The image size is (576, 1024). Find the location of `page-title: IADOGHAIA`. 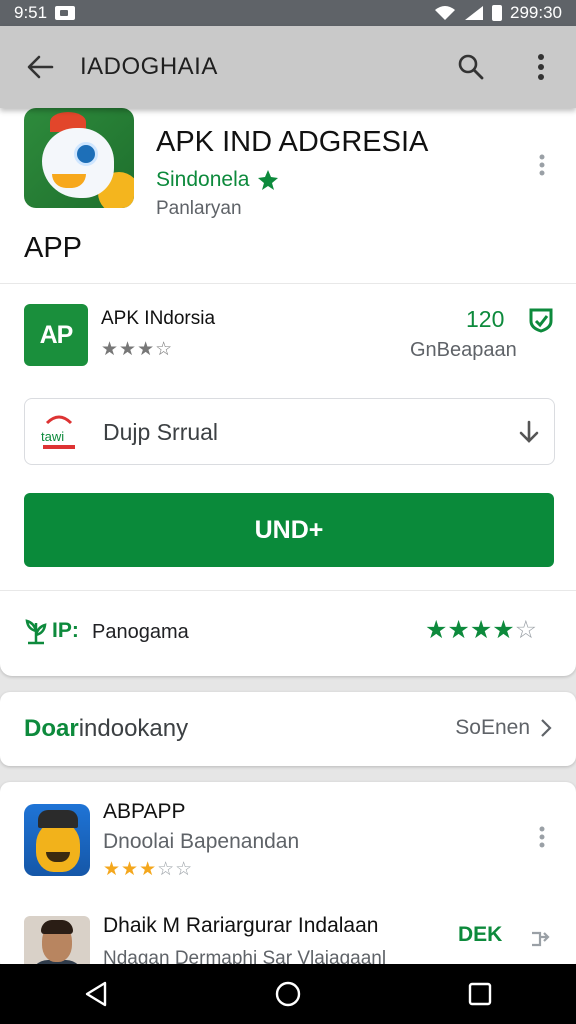

page-title: IADOGHAIA is located at coordinates (149, 66).